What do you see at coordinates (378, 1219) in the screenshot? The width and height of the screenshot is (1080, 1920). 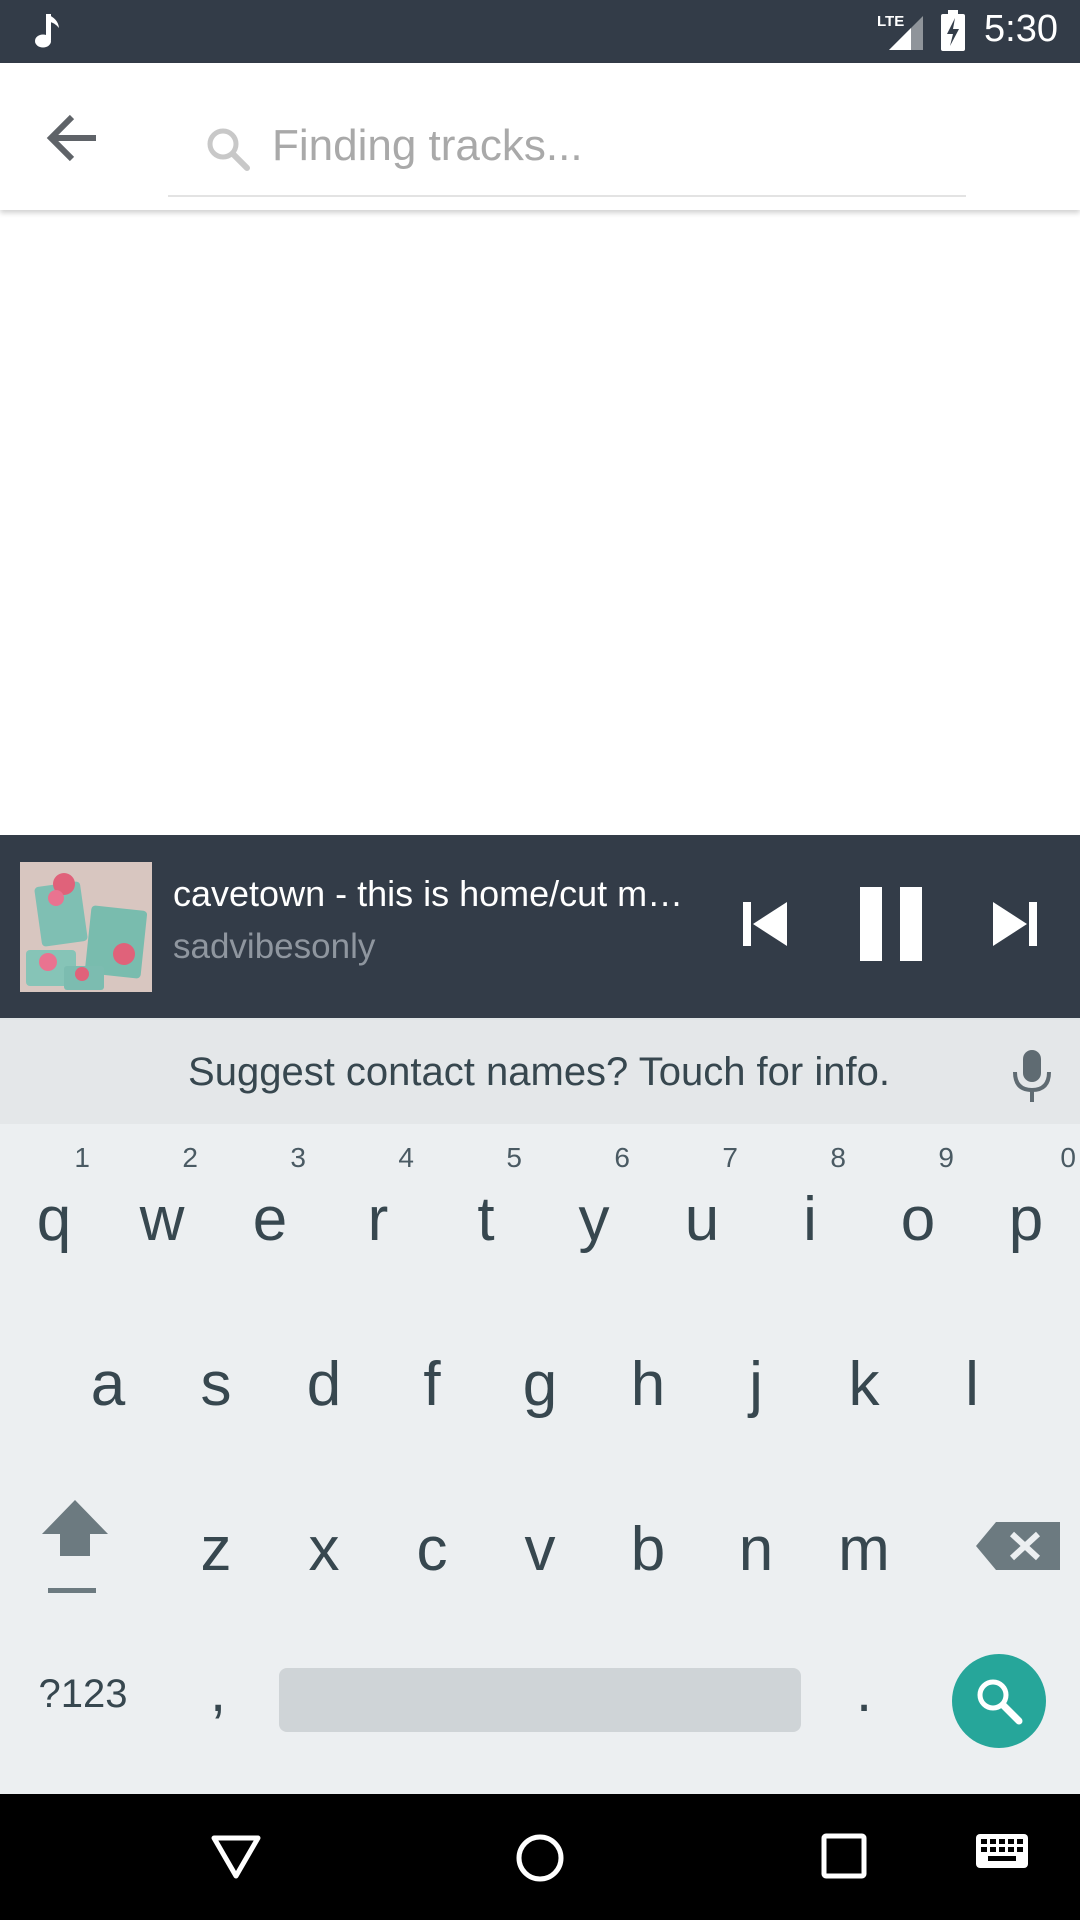 I see `key-label: r` at bounding box center [378, 1219].